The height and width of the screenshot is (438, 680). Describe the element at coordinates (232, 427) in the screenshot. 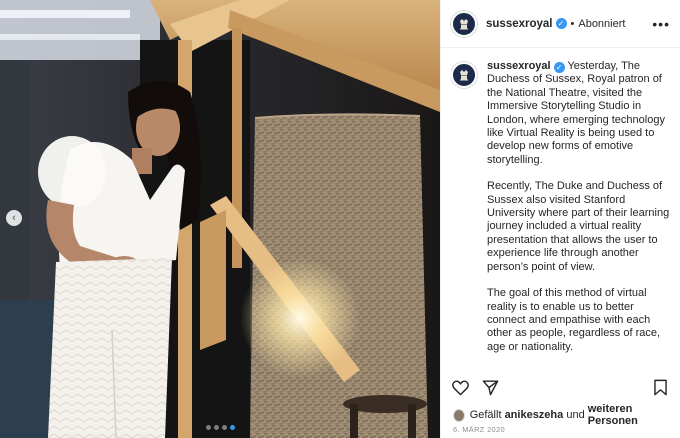

I see `carousel-dot-active` at that location.